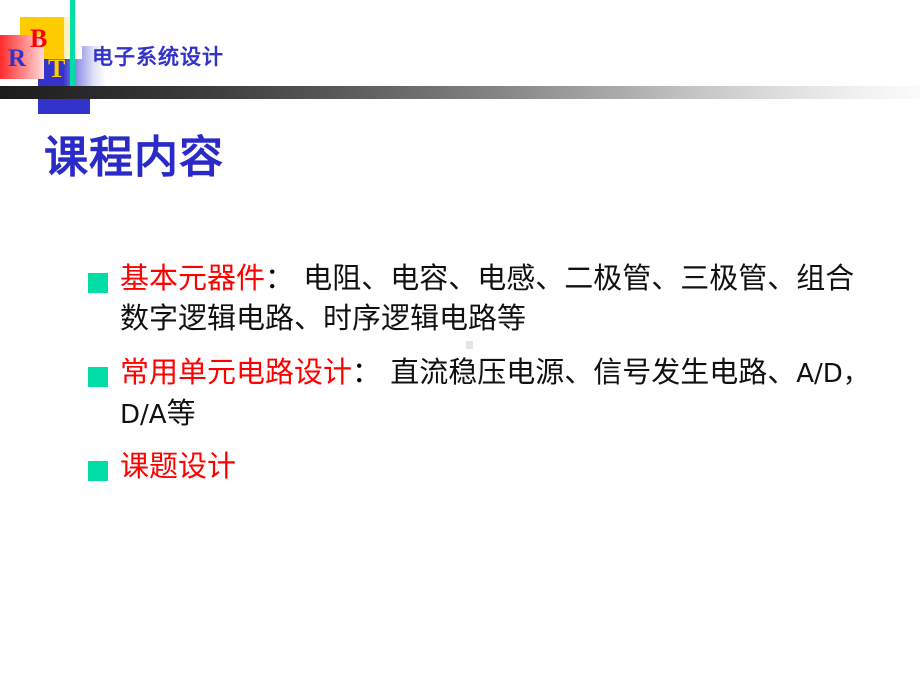 Image resolution: width=920 pixels, height=690 pixels. I want to click on logo-letter-t: T, so click(57, 68).